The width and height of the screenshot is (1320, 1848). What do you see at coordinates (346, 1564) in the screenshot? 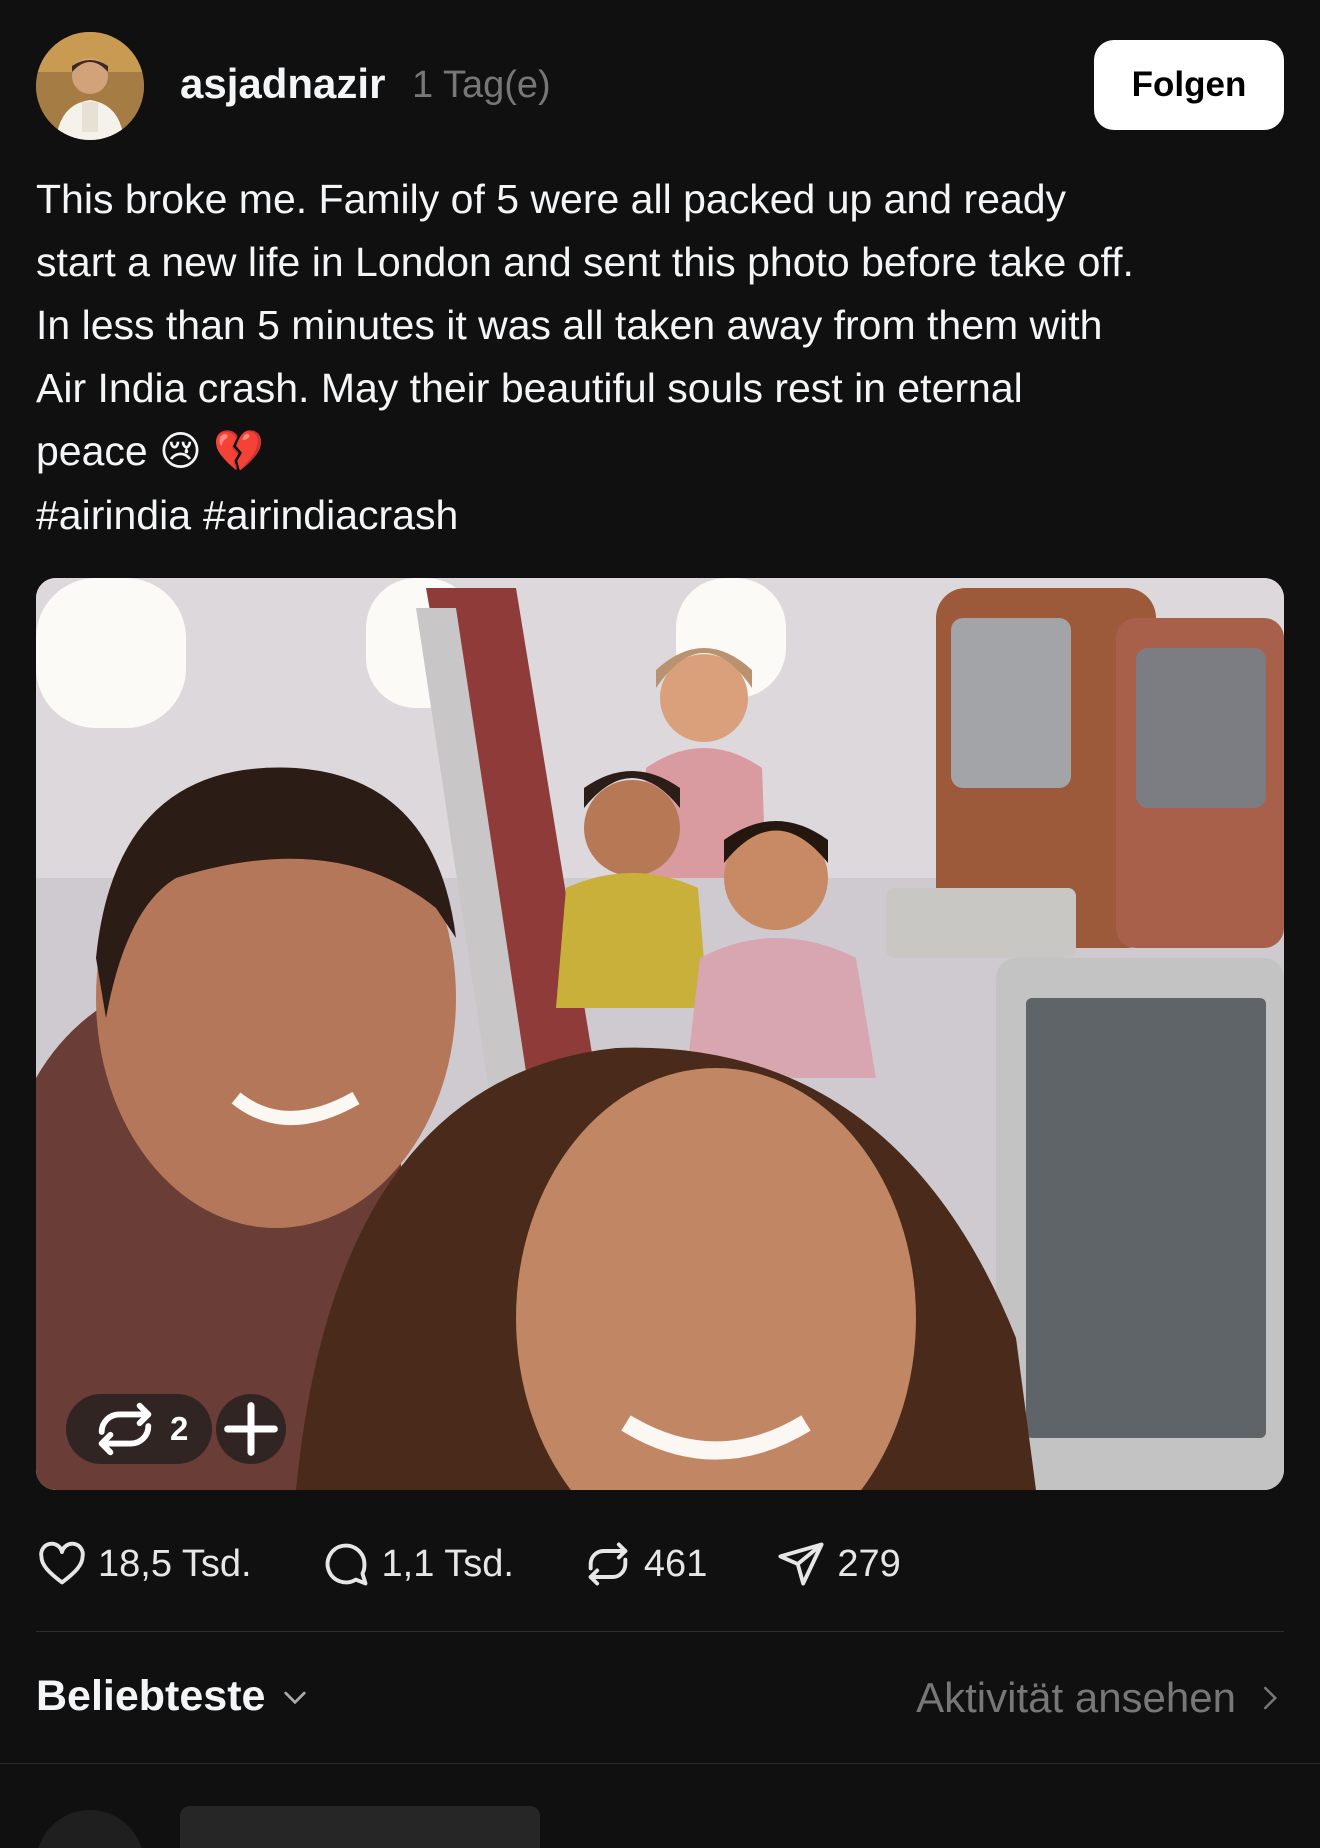
I see `comment-icon` at bounding box center [346, 1564].